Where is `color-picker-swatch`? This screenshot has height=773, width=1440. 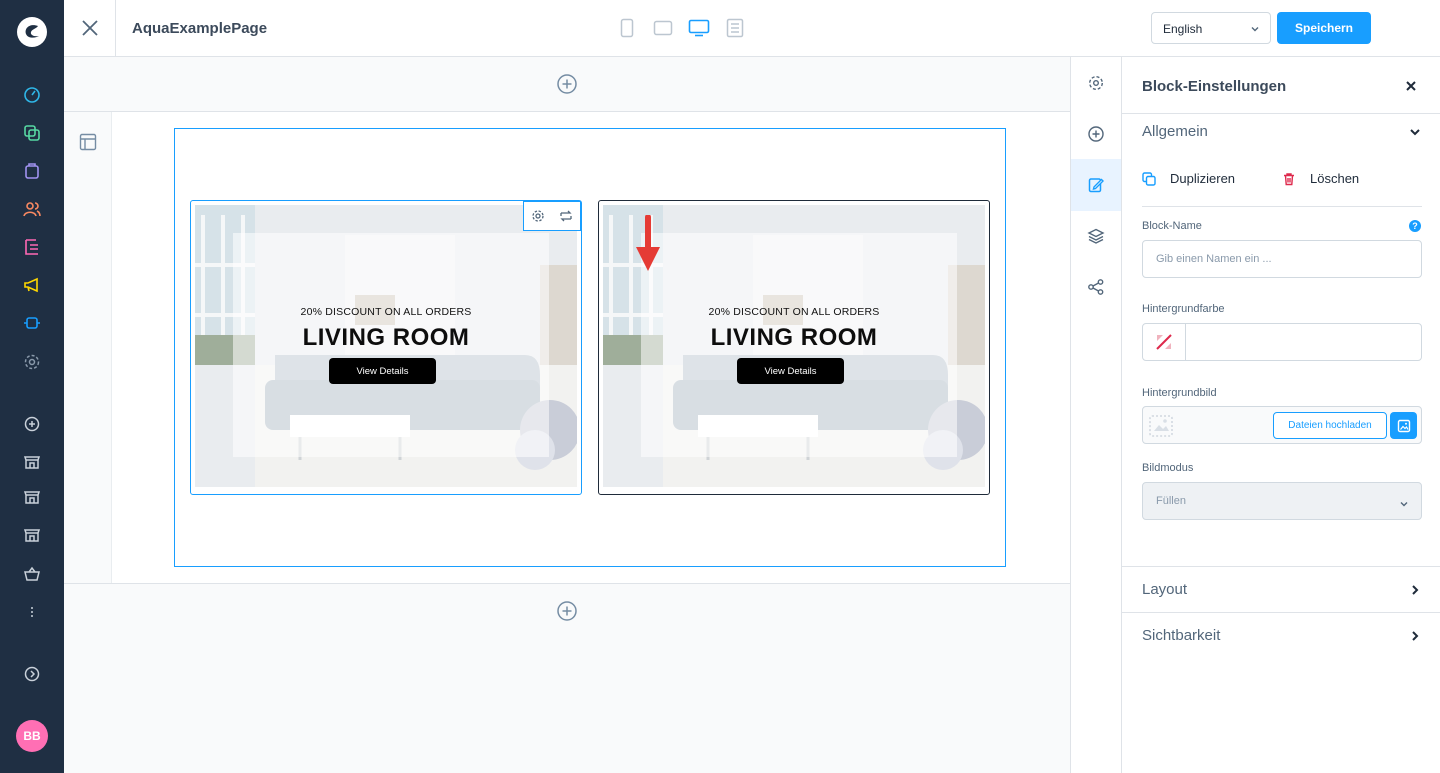
color-picker-swatch is located at coordinates (1164, 342).